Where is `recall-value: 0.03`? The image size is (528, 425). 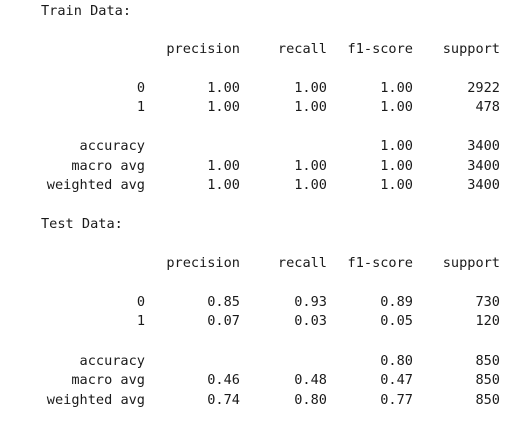 recall-value: 0.03 is located at coordinates (310, 321).